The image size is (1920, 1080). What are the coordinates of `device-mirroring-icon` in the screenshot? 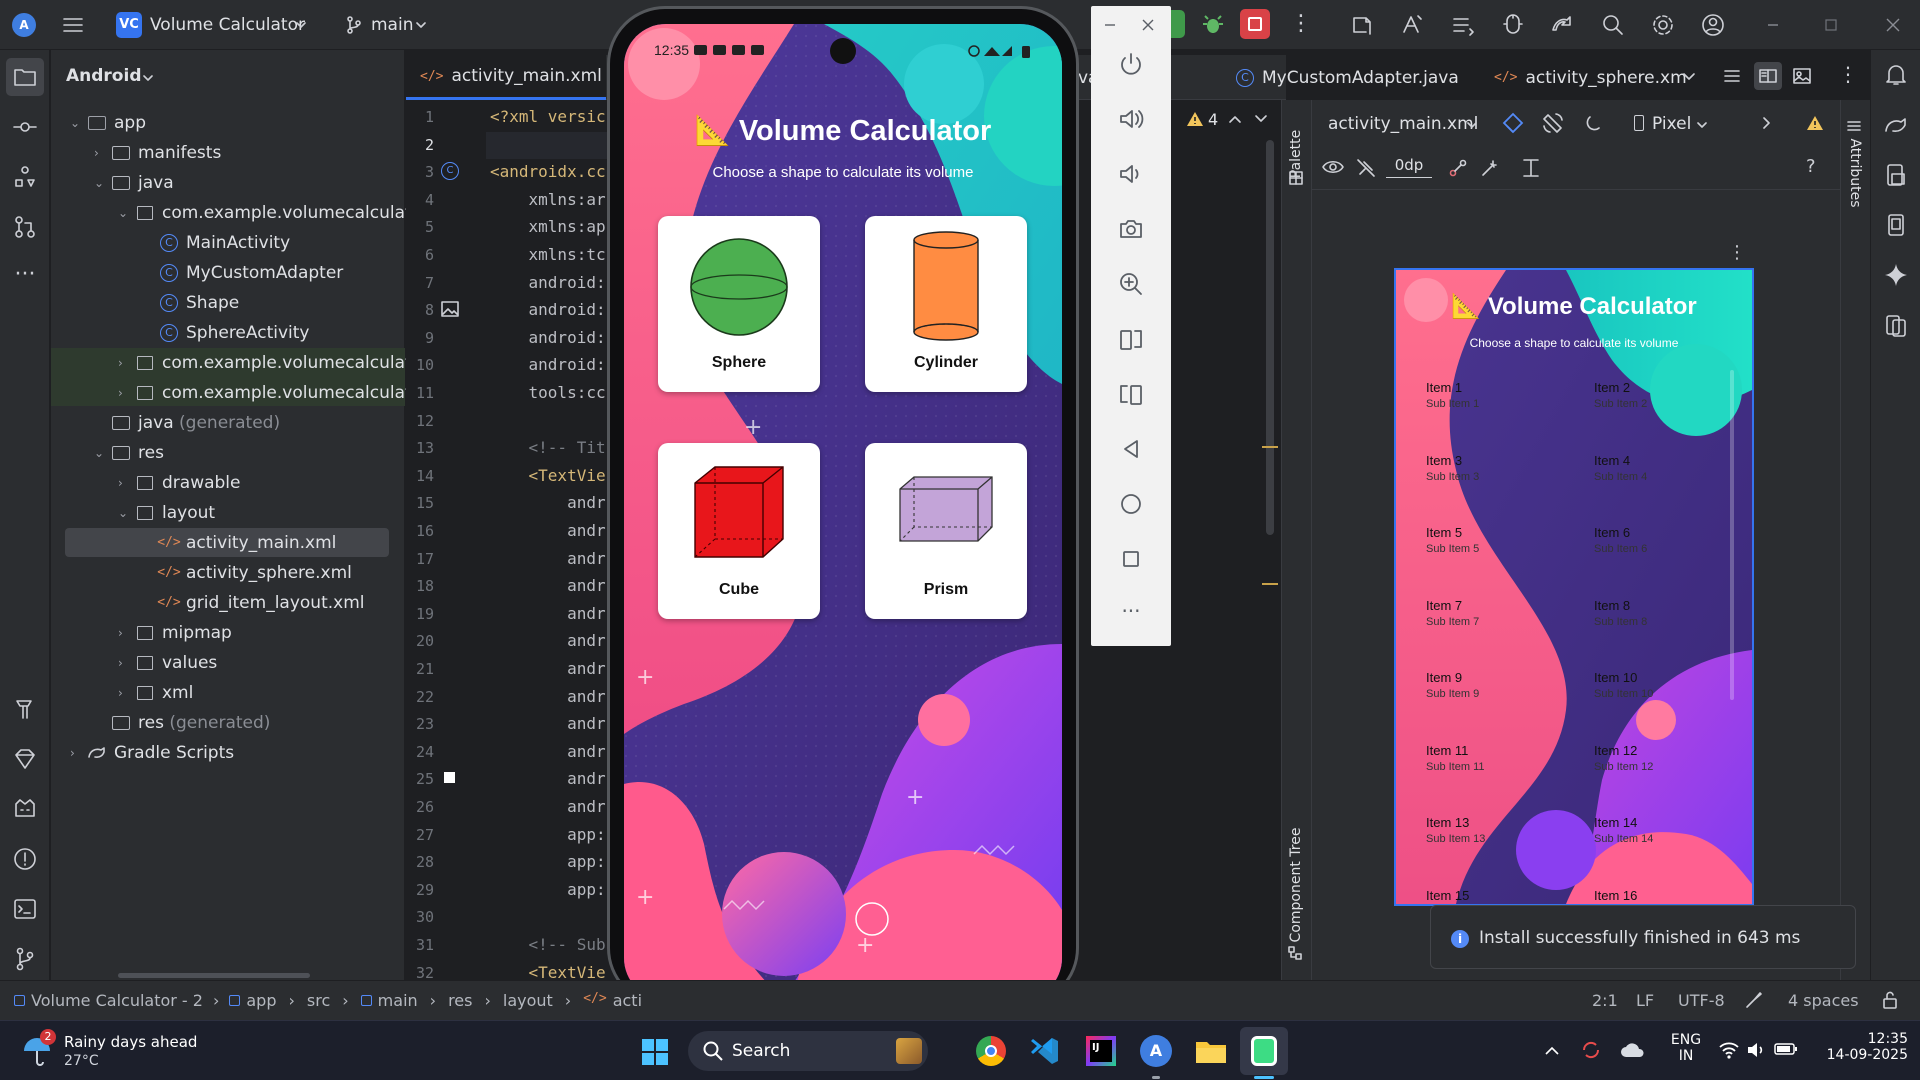 It's located at (1896, 325).